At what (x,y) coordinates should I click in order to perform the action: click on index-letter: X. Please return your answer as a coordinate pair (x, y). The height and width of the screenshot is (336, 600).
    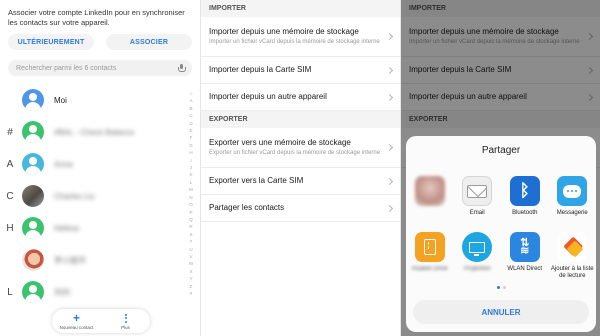
    Looking at the image, I should click on (190, 271).